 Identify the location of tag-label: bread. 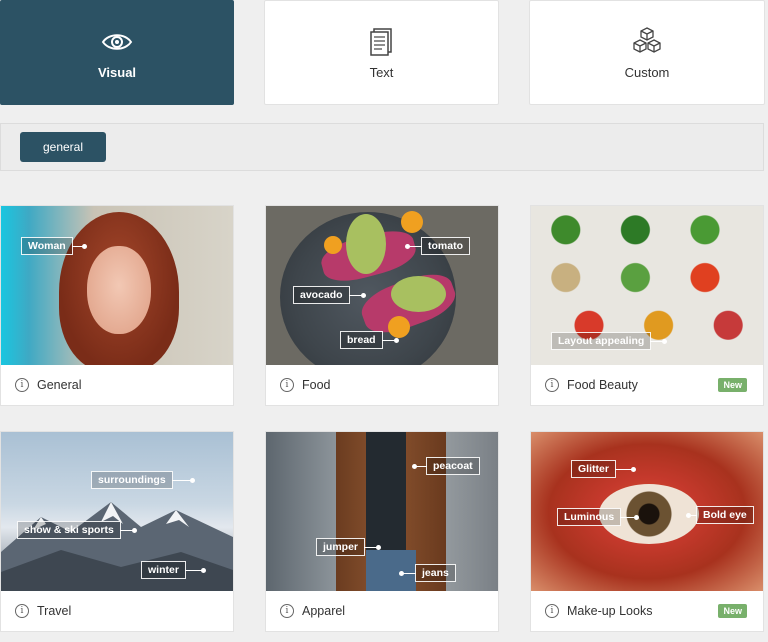
(369, 340).